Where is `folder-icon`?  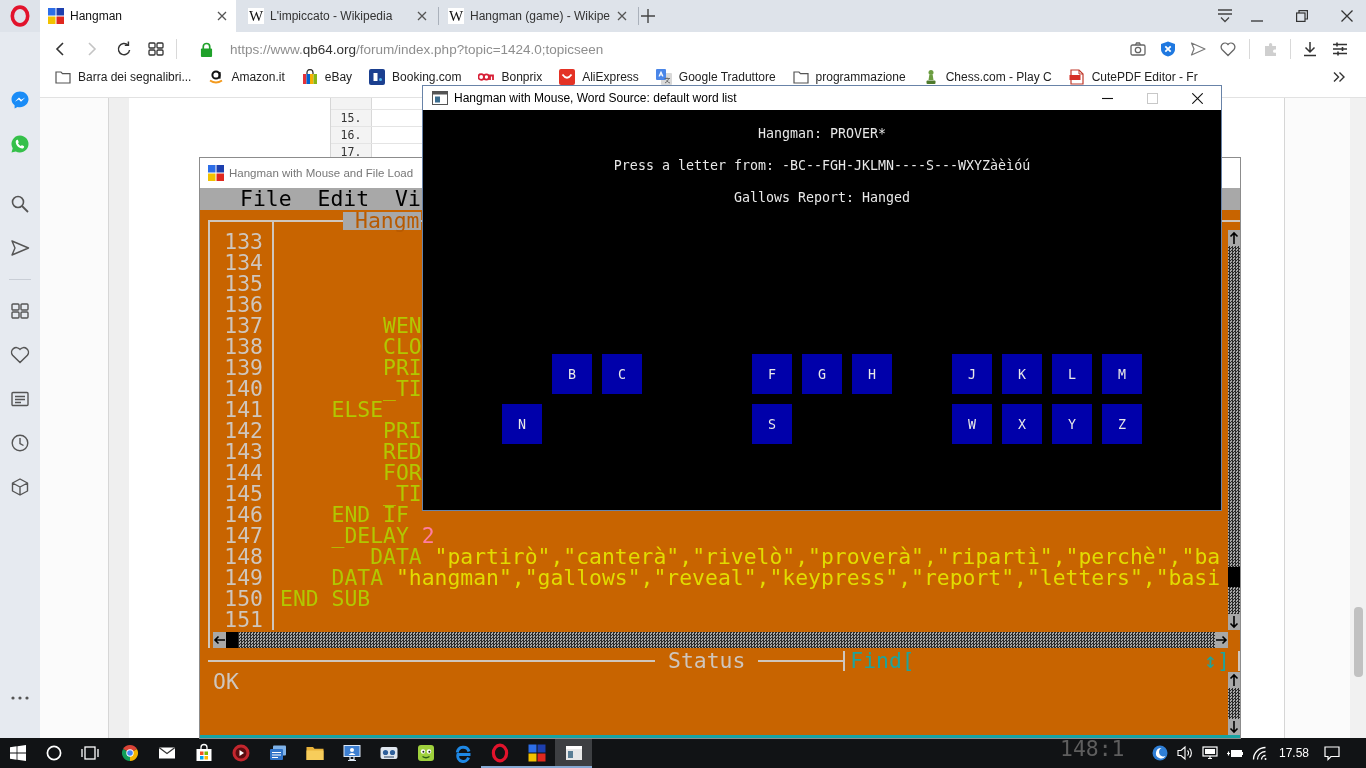
folder-icon is located at coordinates (63, 77).